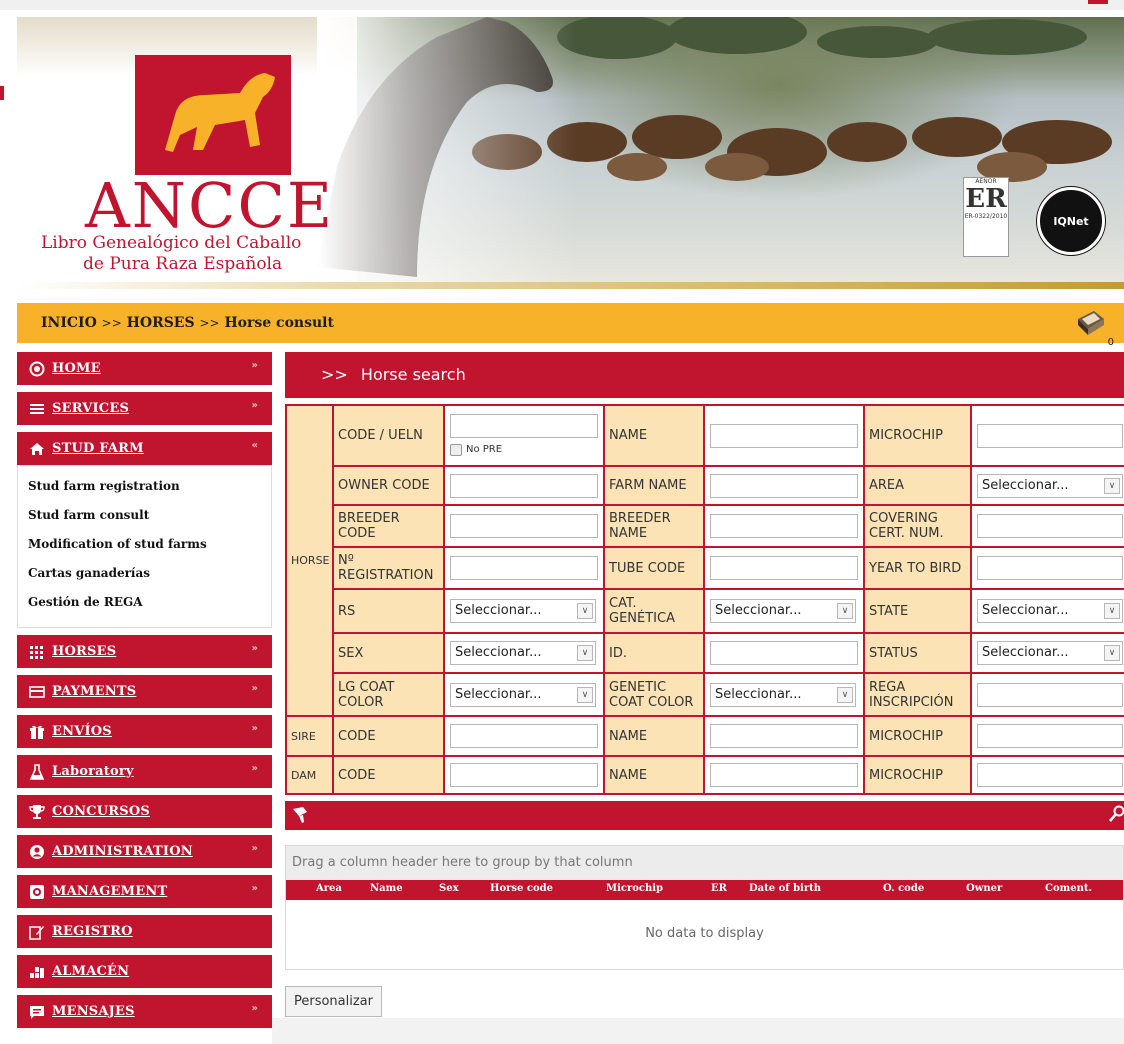 The height and width of the screenshot is (1044, 1124). What do you see at coordinates (144, 931) in the screenshot?
I see `sidebar-item-registro: REGISTRO` at bounding box center [144, 931].